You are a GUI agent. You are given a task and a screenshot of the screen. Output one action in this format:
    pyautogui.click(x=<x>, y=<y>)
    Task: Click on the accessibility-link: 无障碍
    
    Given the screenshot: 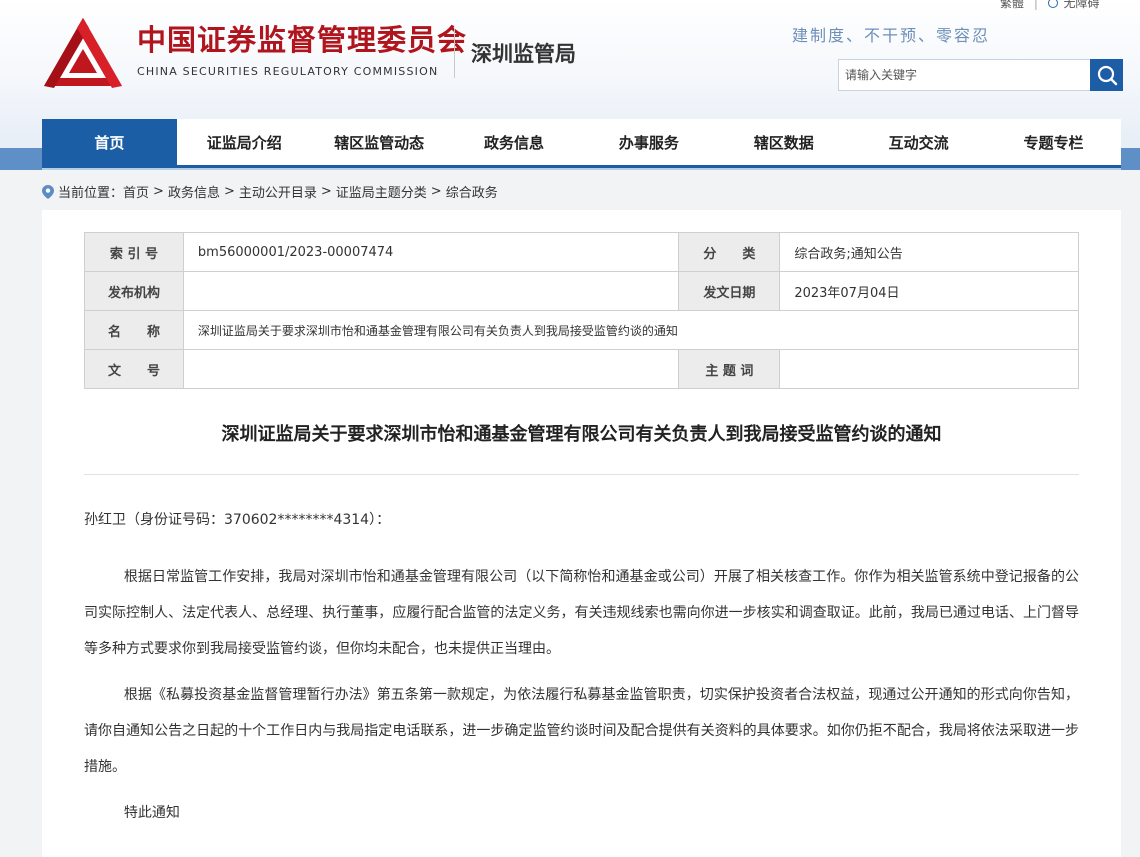 What is the action you would take?
    pyautogui.click(x=1082, y=5)
    